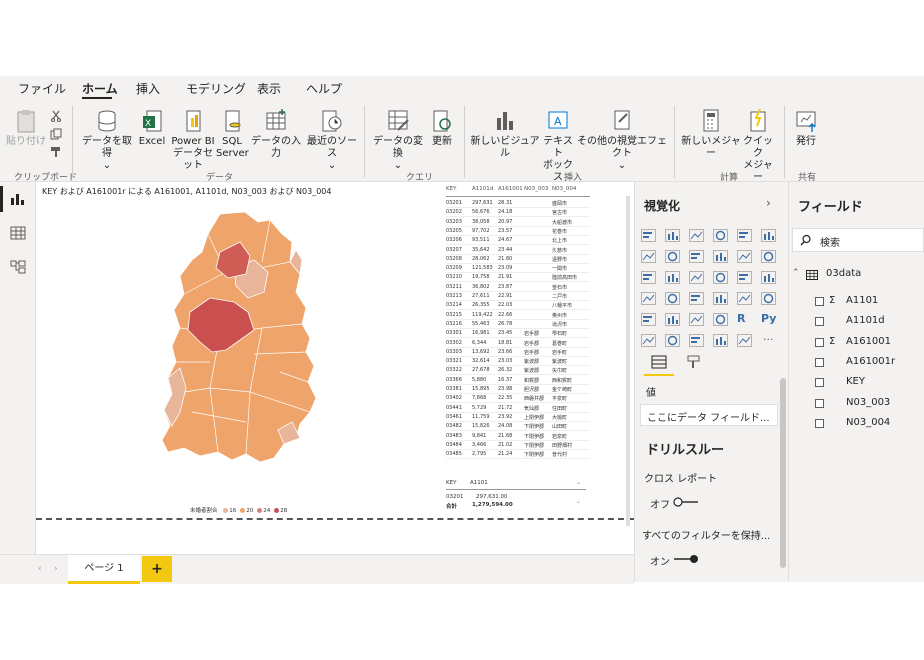 The image size is (924, 660). What do you see at coordinates (56, 152) in the screenshot?
I see `format-painter-icon` at bounding box center [56, 152].